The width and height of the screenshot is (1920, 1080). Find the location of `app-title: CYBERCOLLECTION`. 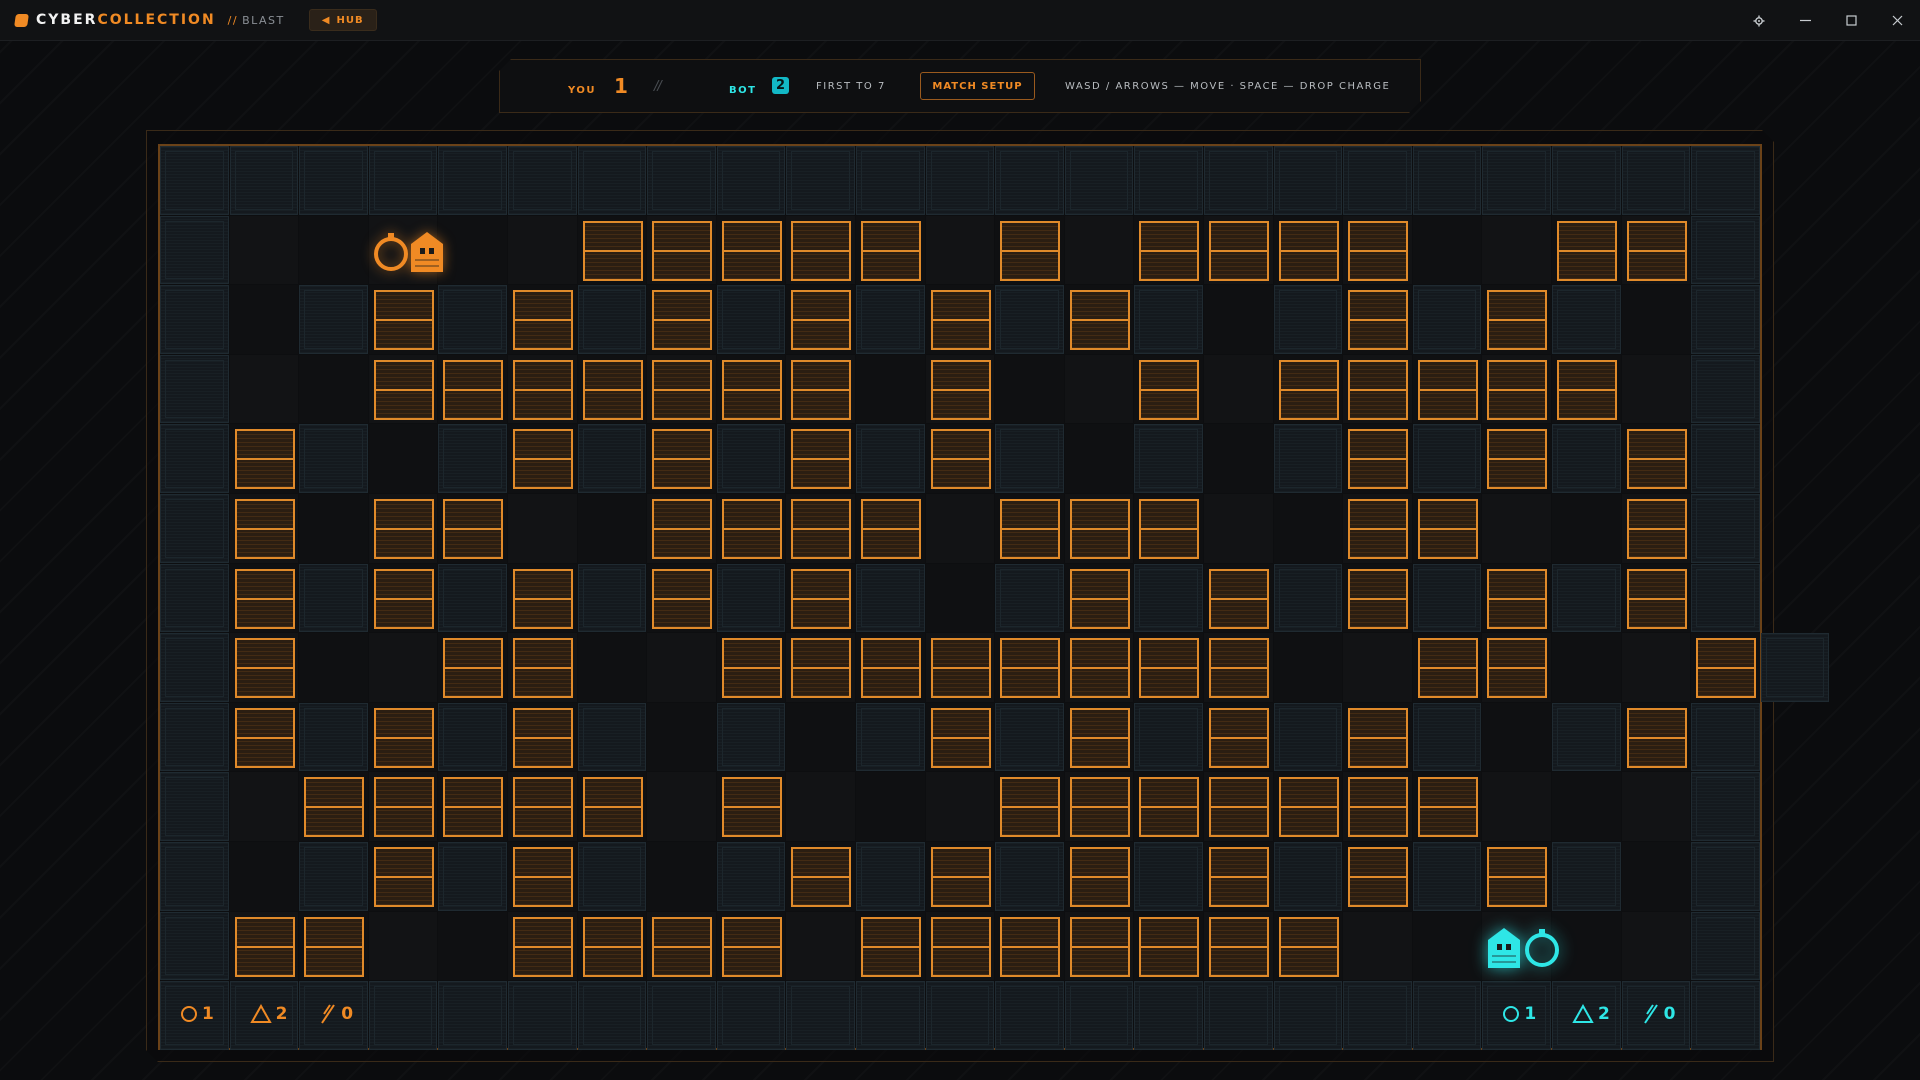

app-title: CYBERCOLLECTION is located at coordinates (126, 20).